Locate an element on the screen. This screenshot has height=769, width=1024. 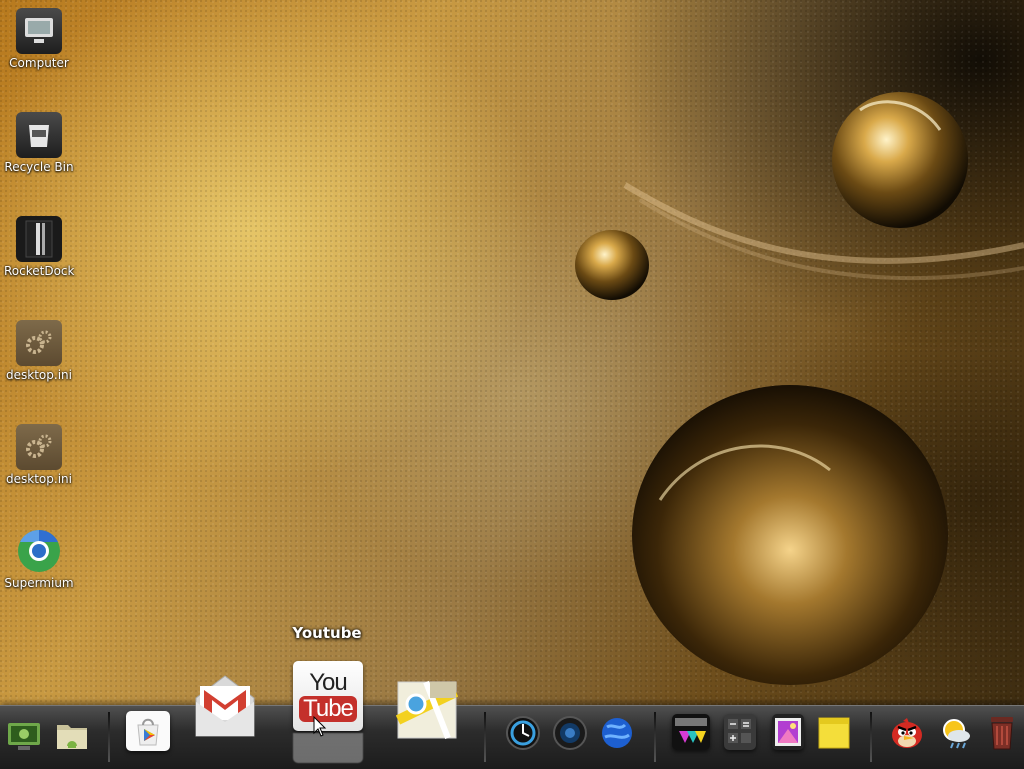
desktop-icon-rocketdock: RocketDock is located at coordinates (39, 243).